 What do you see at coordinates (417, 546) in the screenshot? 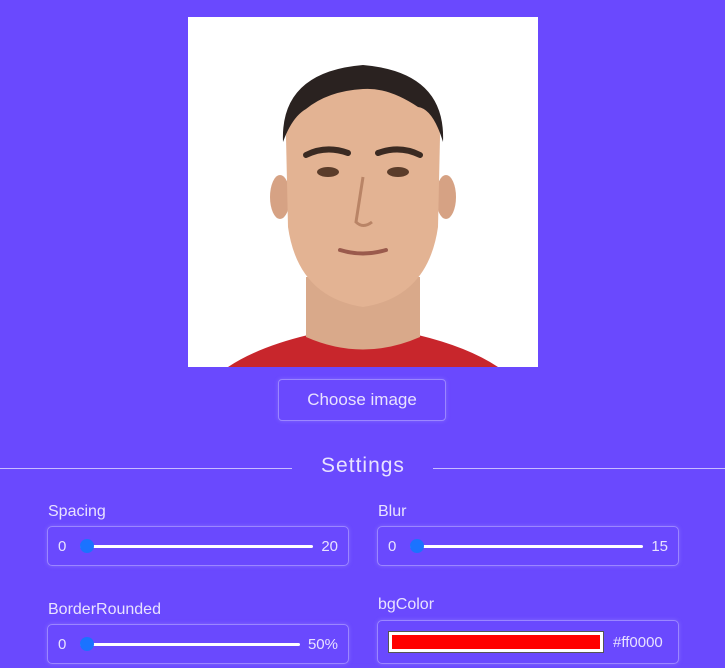
I see `blur-slider-thumb` at bounding box center [417, 546].